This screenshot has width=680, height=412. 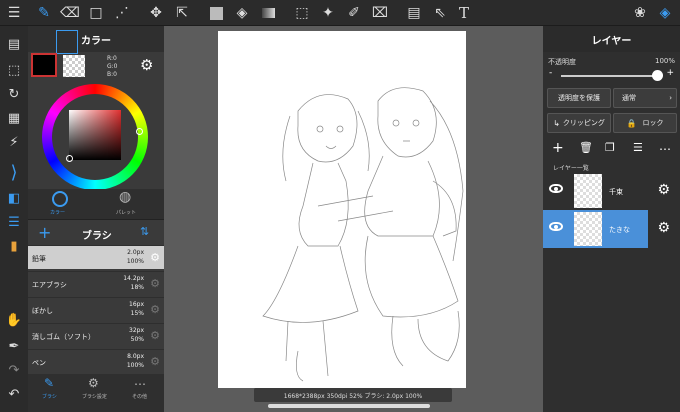 What do you see at coordinates (39, 259) in the screenshot?
I see `brush-name: 鉛筆` at bounding box center [39, 259].